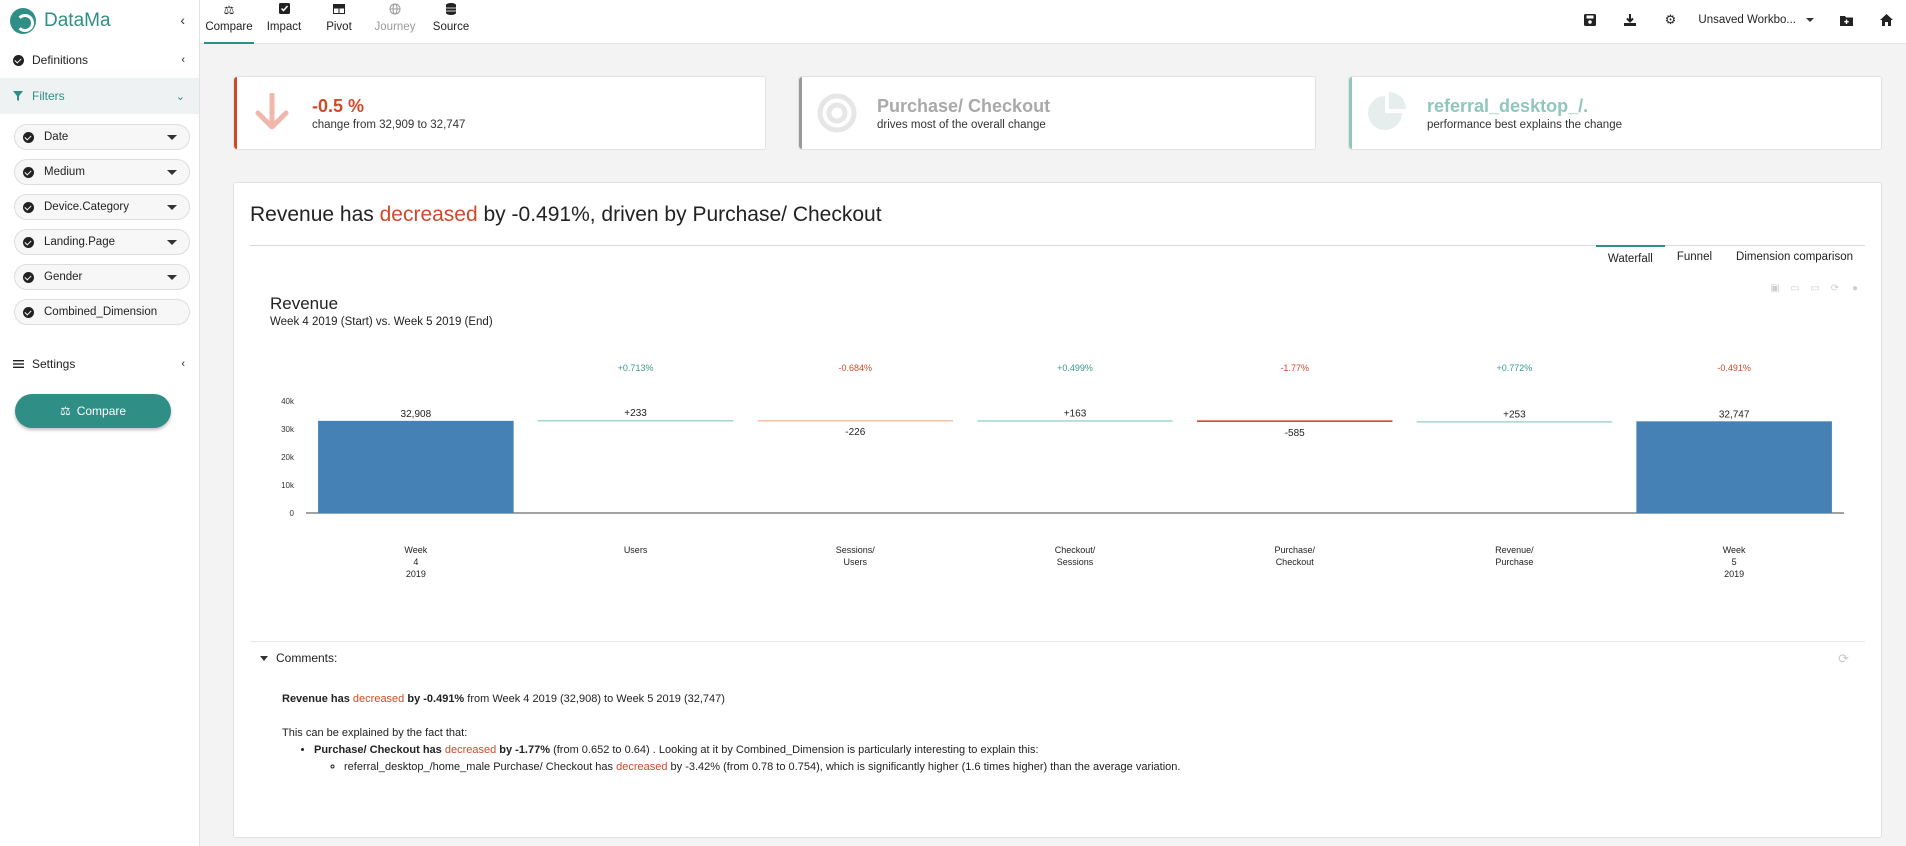  Describe the element at coordinates (99, 96) in the screenshot. I see `sidebar-item-filters: Filters ⌄` at that location.